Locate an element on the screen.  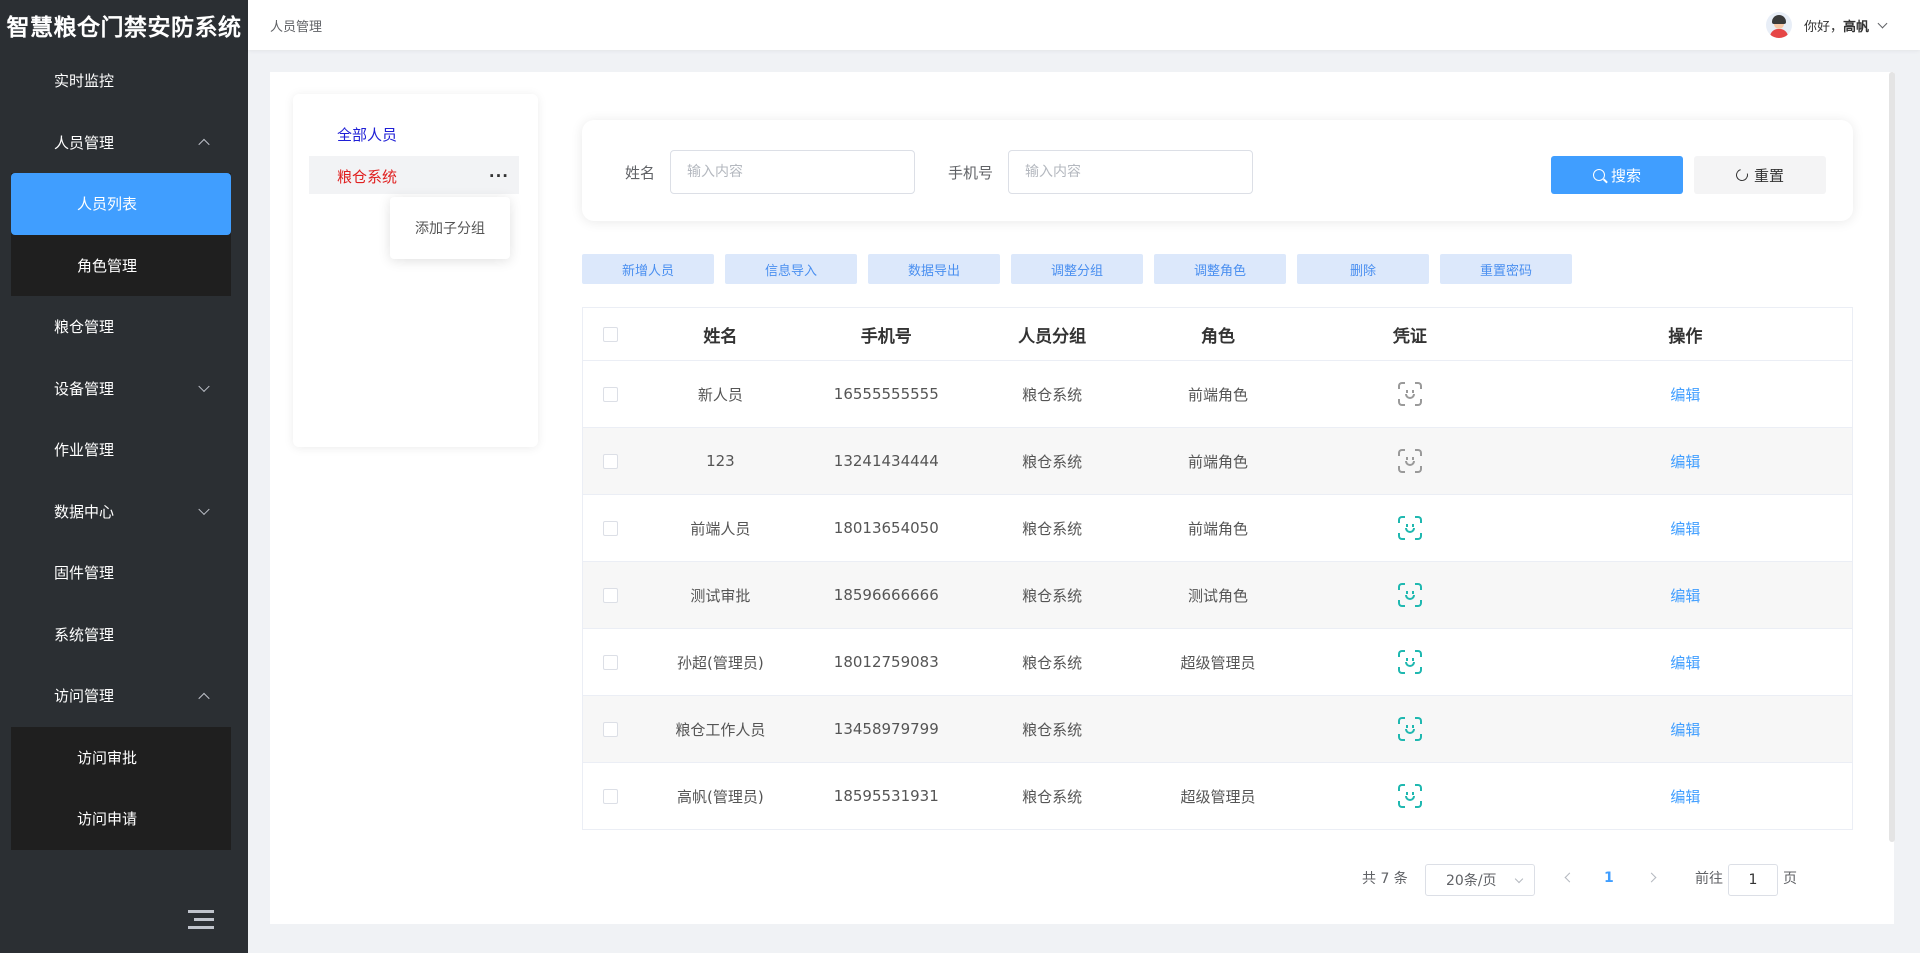
sidebar-item-label: 数据中心 is located at coordinates (84, 511).